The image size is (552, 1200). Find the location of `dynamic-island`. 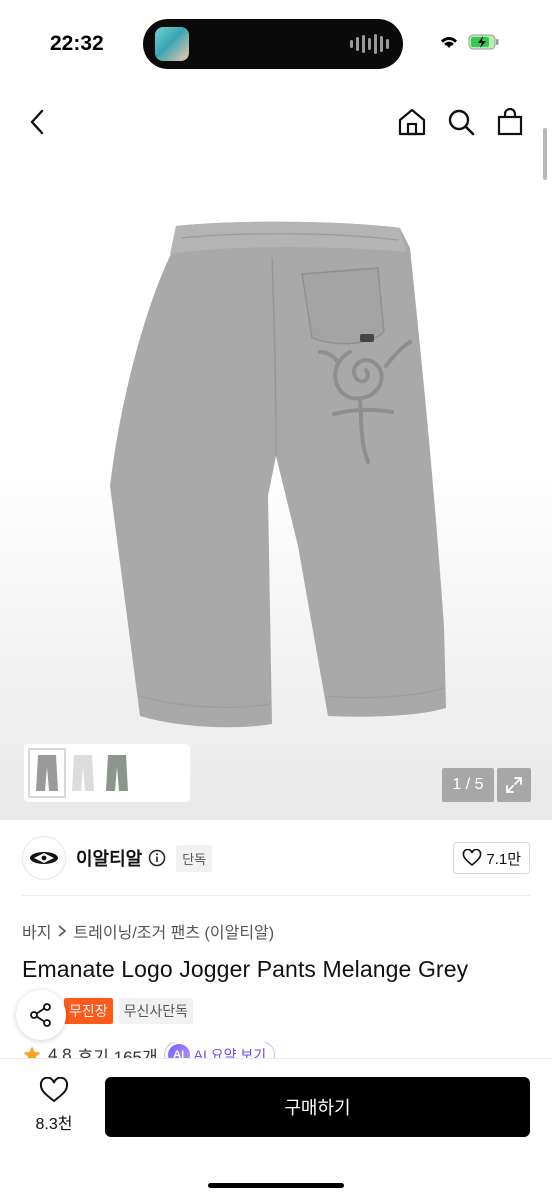

dynamic-island is located at coordinates (273, 44).